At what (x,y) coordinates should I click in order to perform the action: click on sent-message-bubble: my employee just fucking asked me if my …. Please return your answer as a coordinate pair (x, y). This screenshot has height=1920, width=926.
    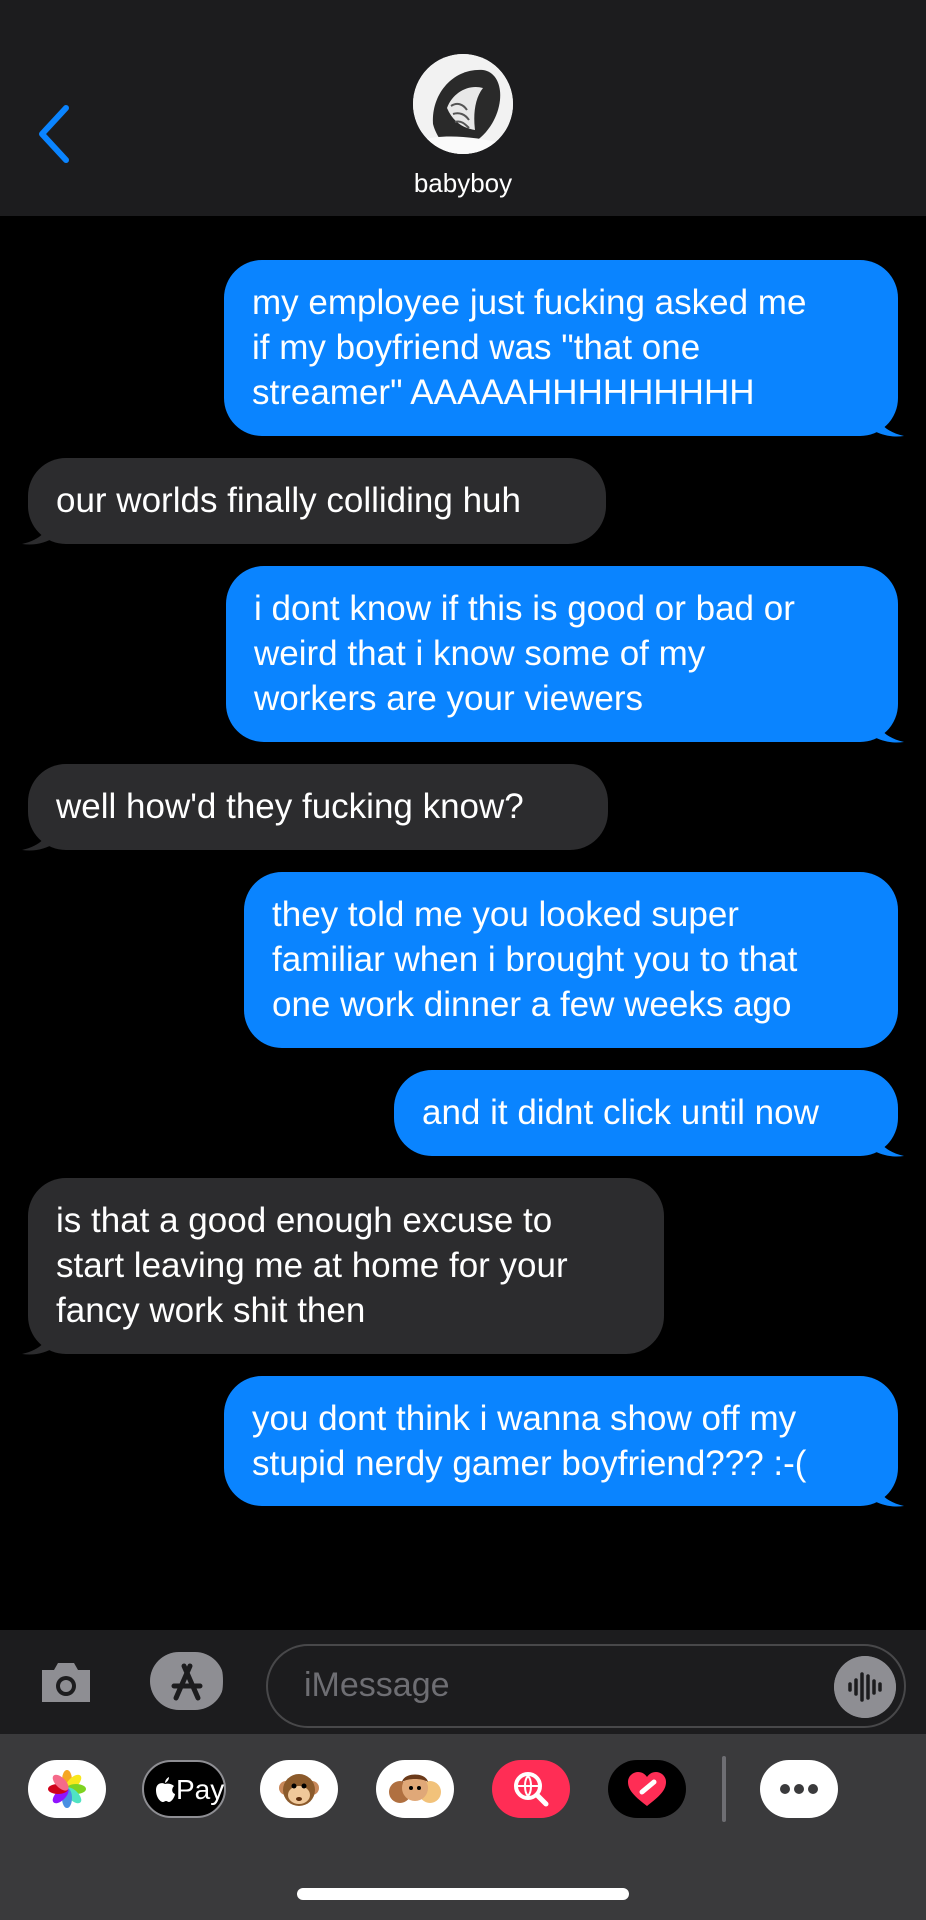
    Looking at the image, I should click on (561, 348).